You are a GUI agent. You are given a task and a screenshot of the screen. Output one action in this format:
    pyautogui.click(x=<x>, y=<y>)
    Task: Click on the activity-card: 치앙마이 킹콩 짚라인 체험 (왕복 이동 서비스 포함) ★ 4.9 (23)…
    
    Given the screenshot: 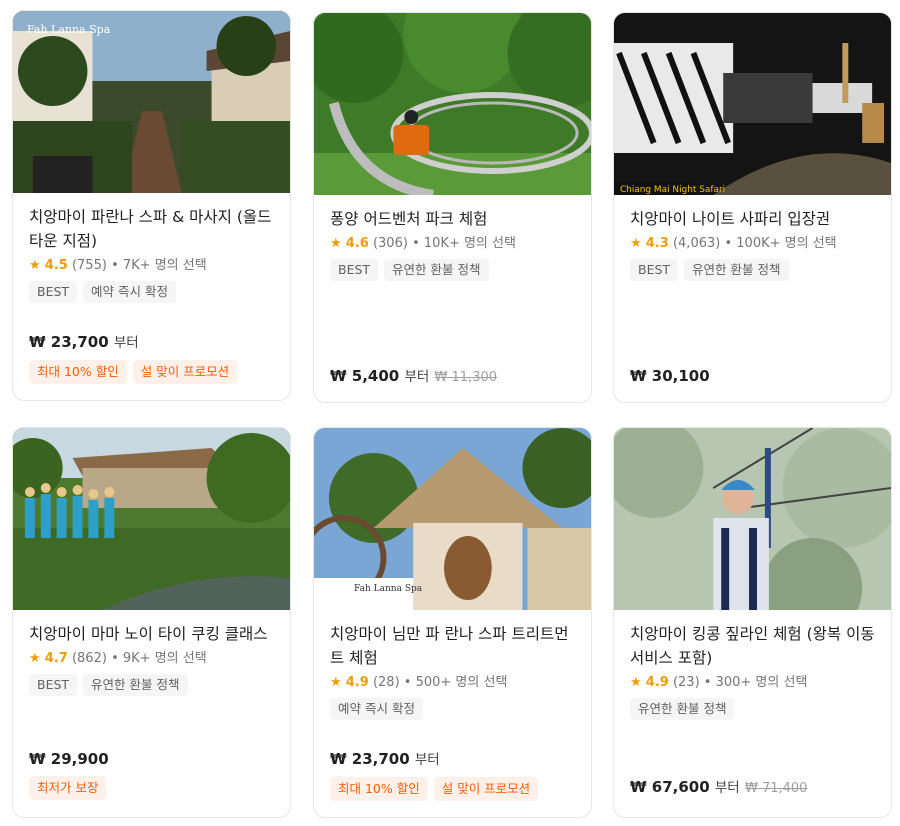 What is the action you would take?
    pyautogui.click(x=752, y=622)
    